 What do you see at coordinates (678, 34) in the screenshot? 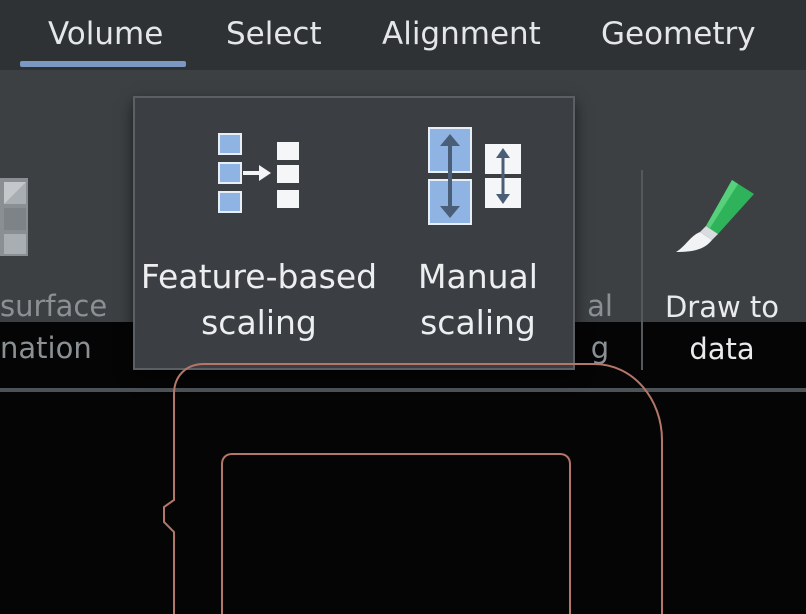
I see `tab-geometry: Geometry` at bounding box center [678, 34].